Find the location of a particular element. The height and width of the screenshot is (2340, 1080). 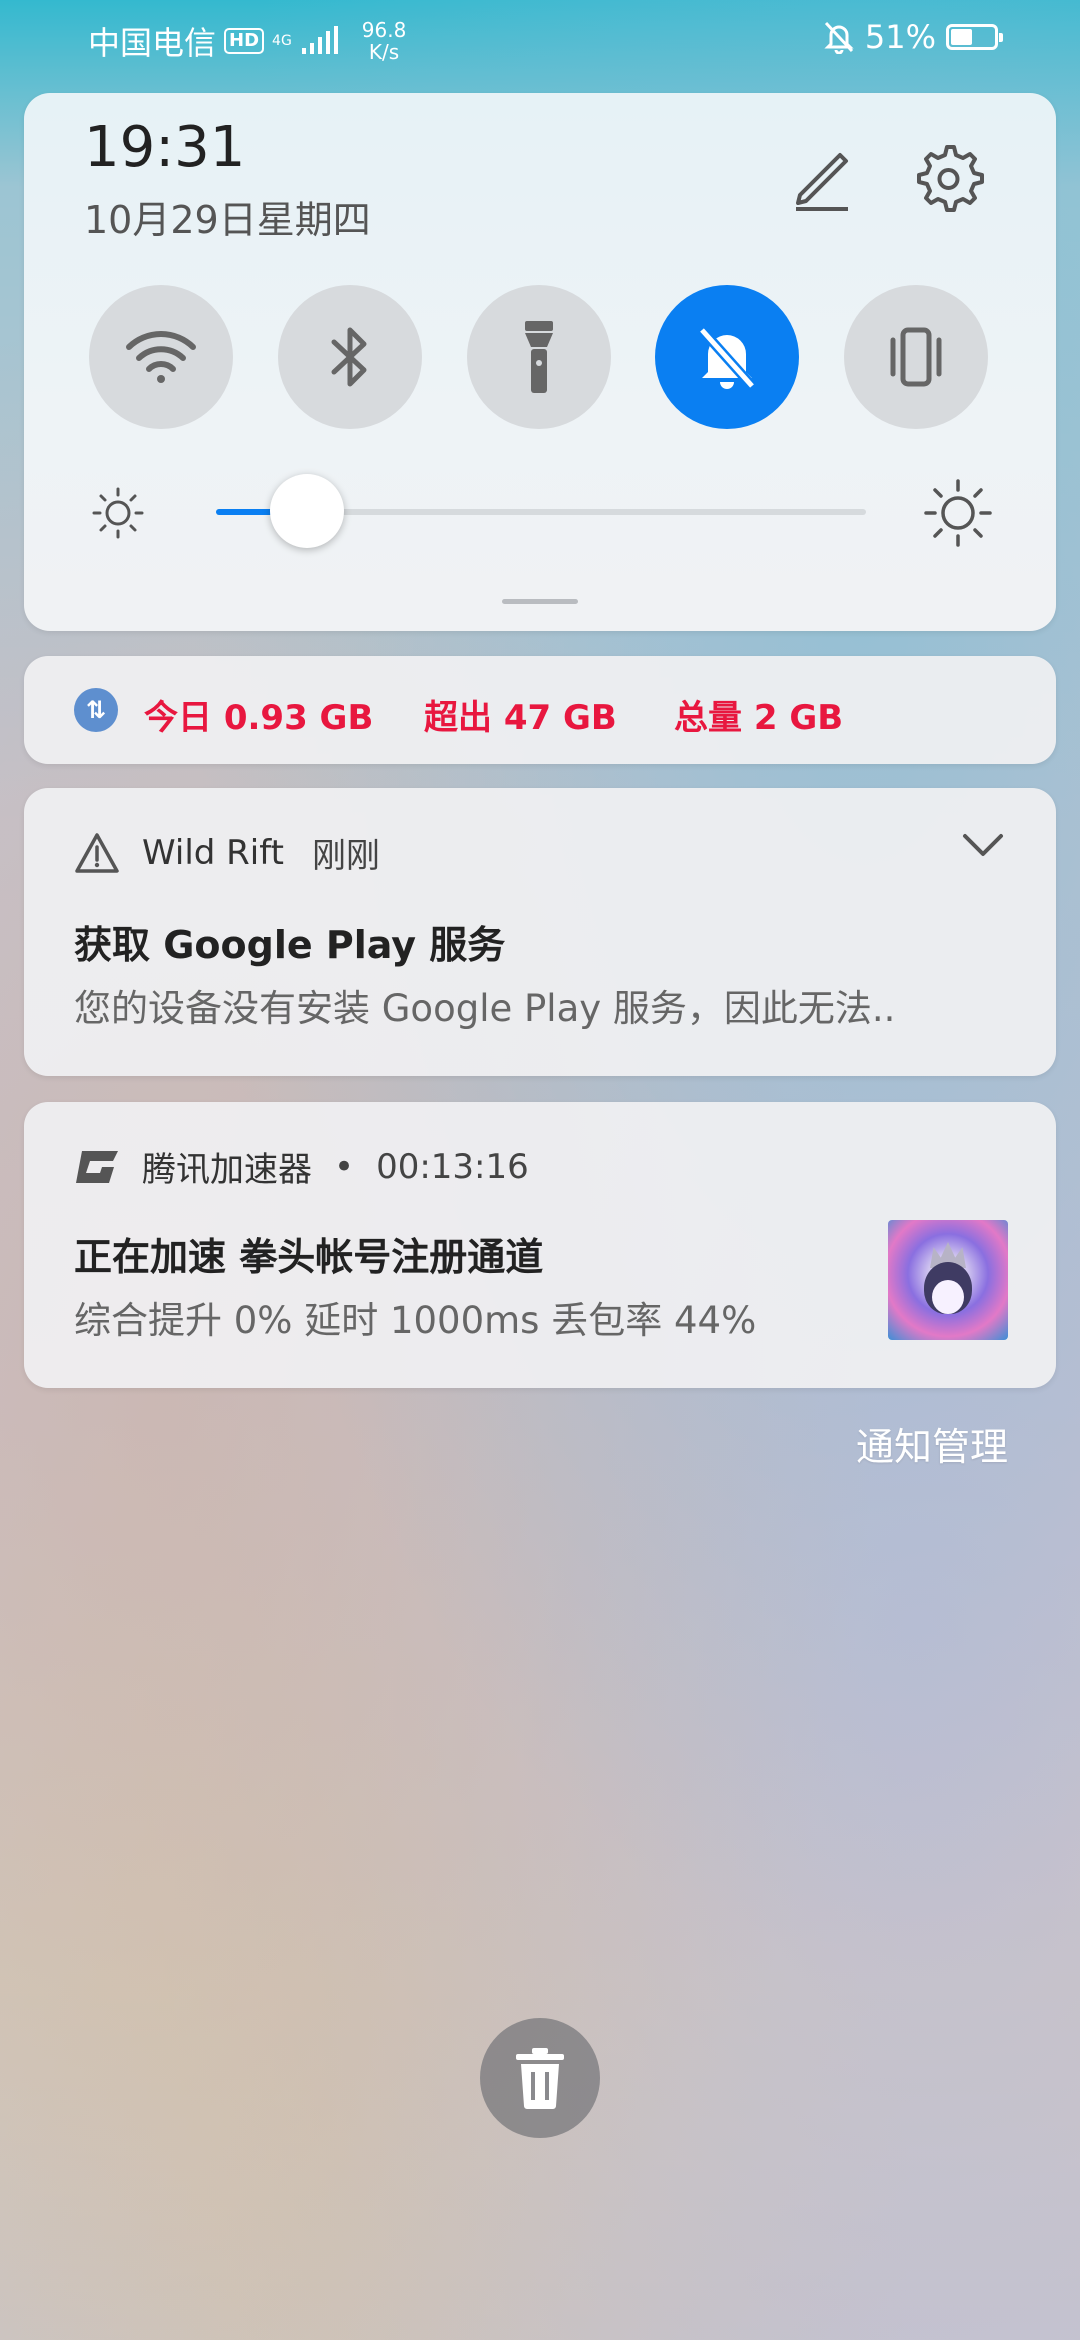

wifi-toggle is located at coordinates (161, 357).